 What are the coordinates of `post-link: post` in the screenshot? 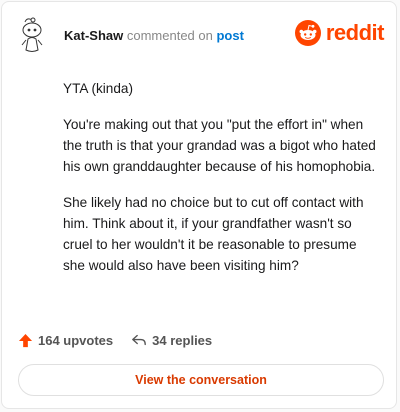 It's located at (229, 35).